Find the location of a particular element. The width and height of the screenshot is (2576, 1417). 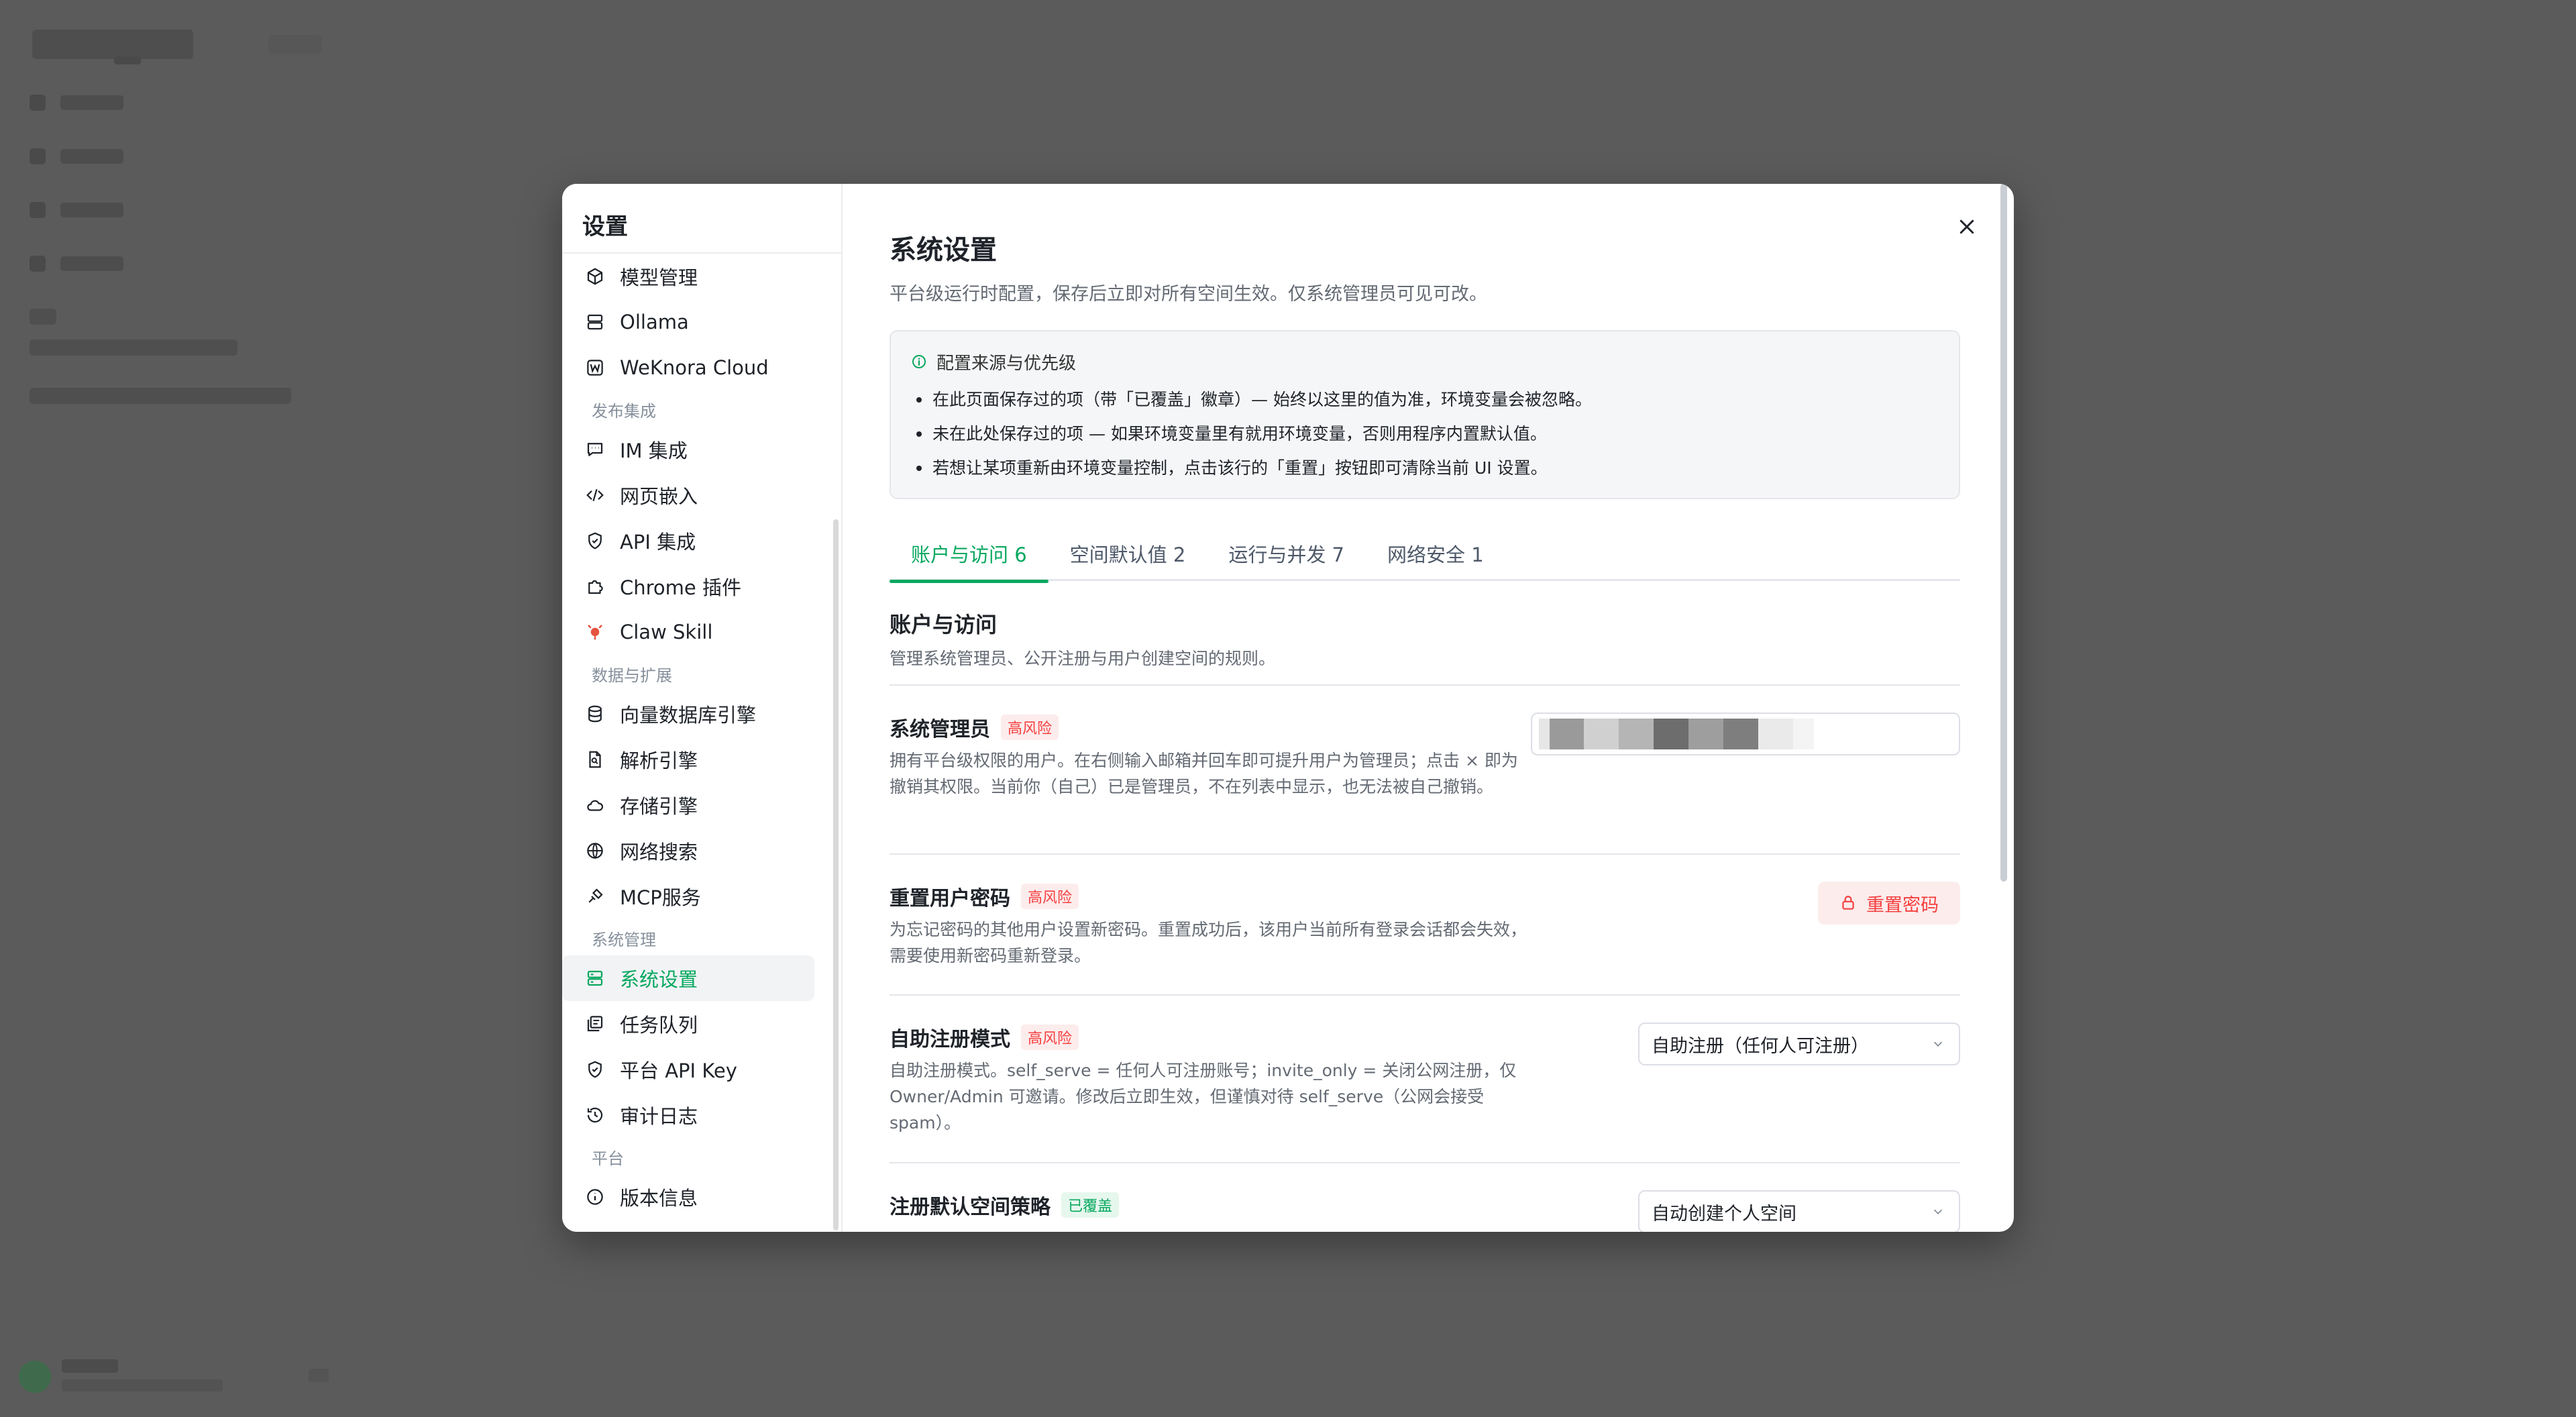

settings-tabs: 账户与访问 6 空间默认值 2 运行与并发 7 网络安全 1 is located at coordinates (1425, 554).